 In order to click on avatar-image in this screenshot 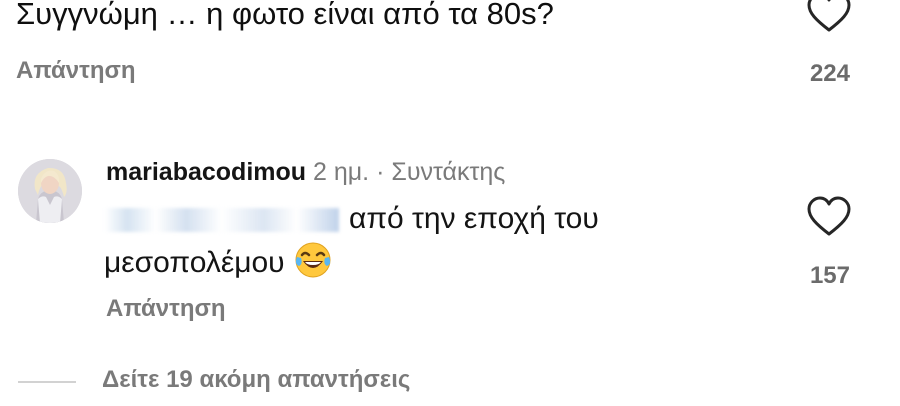, I will do `click(50, 191)`.